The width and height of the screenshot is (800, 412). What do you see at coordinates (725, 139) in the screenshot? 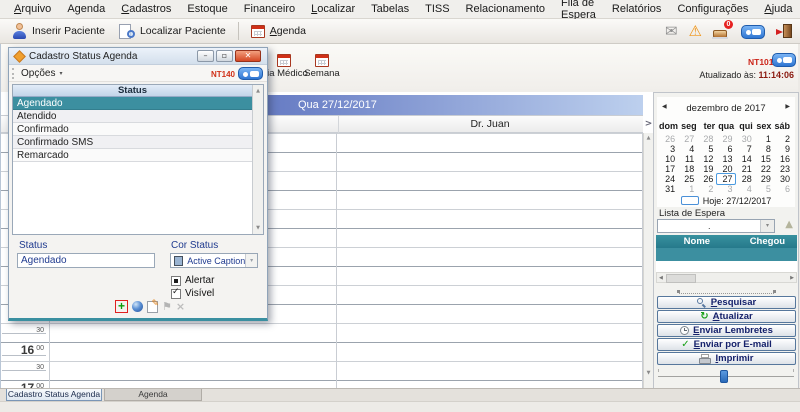
I see `calendar-day: 29` at bounding box center [725, 139].